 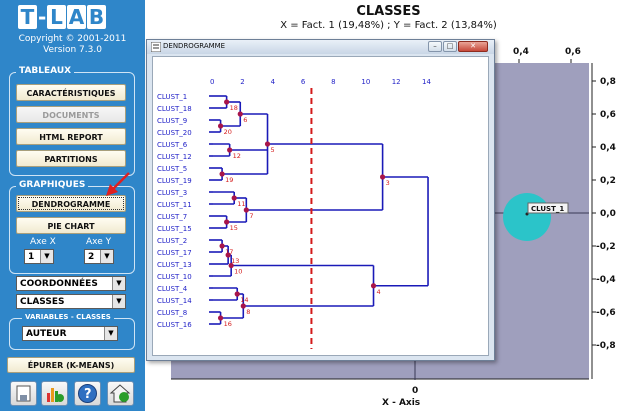 What do you see at coordinates (31, 257) in the screenshot?
I see `axe-x-value: 1` at bounding box center [31, 257].